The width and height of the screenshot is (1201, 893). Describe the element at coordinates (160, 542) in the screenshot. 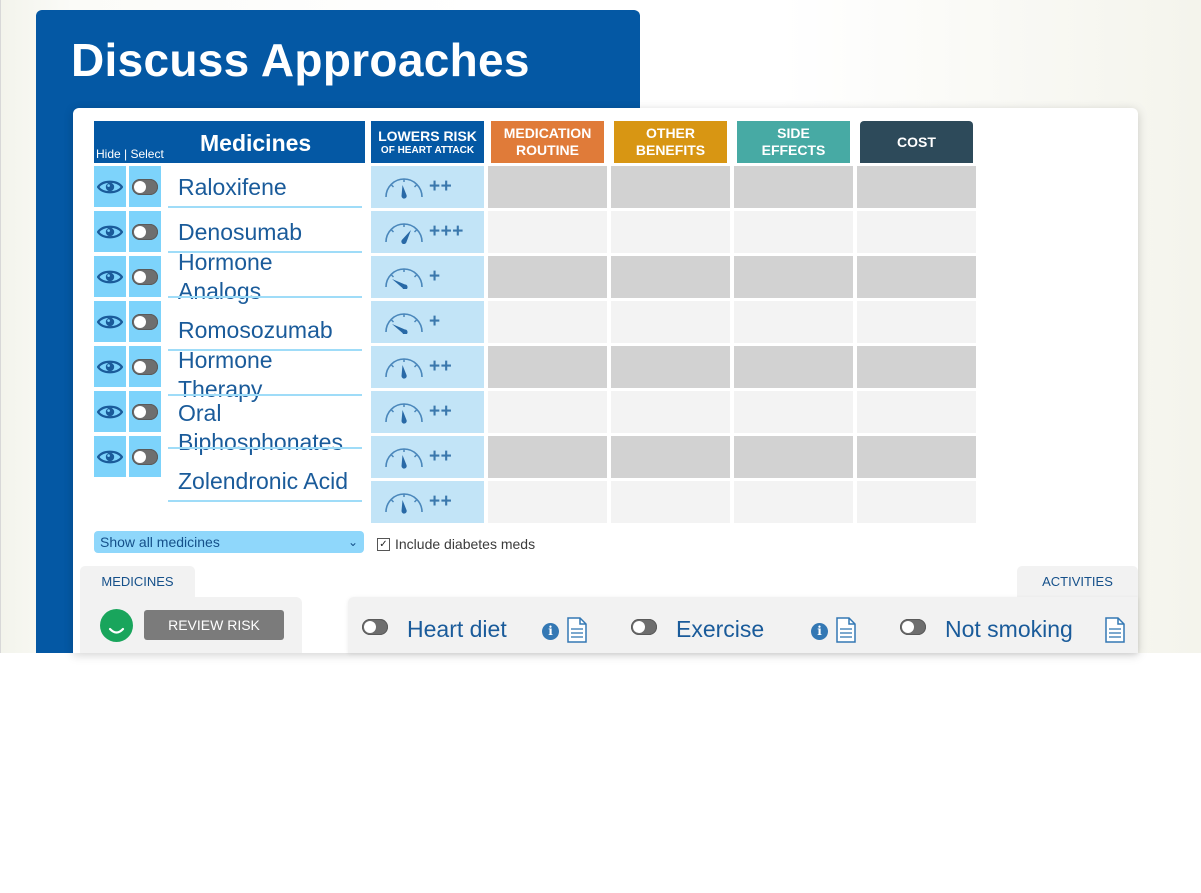

I see `medicine-filter-value: Show all medicines` at that location.